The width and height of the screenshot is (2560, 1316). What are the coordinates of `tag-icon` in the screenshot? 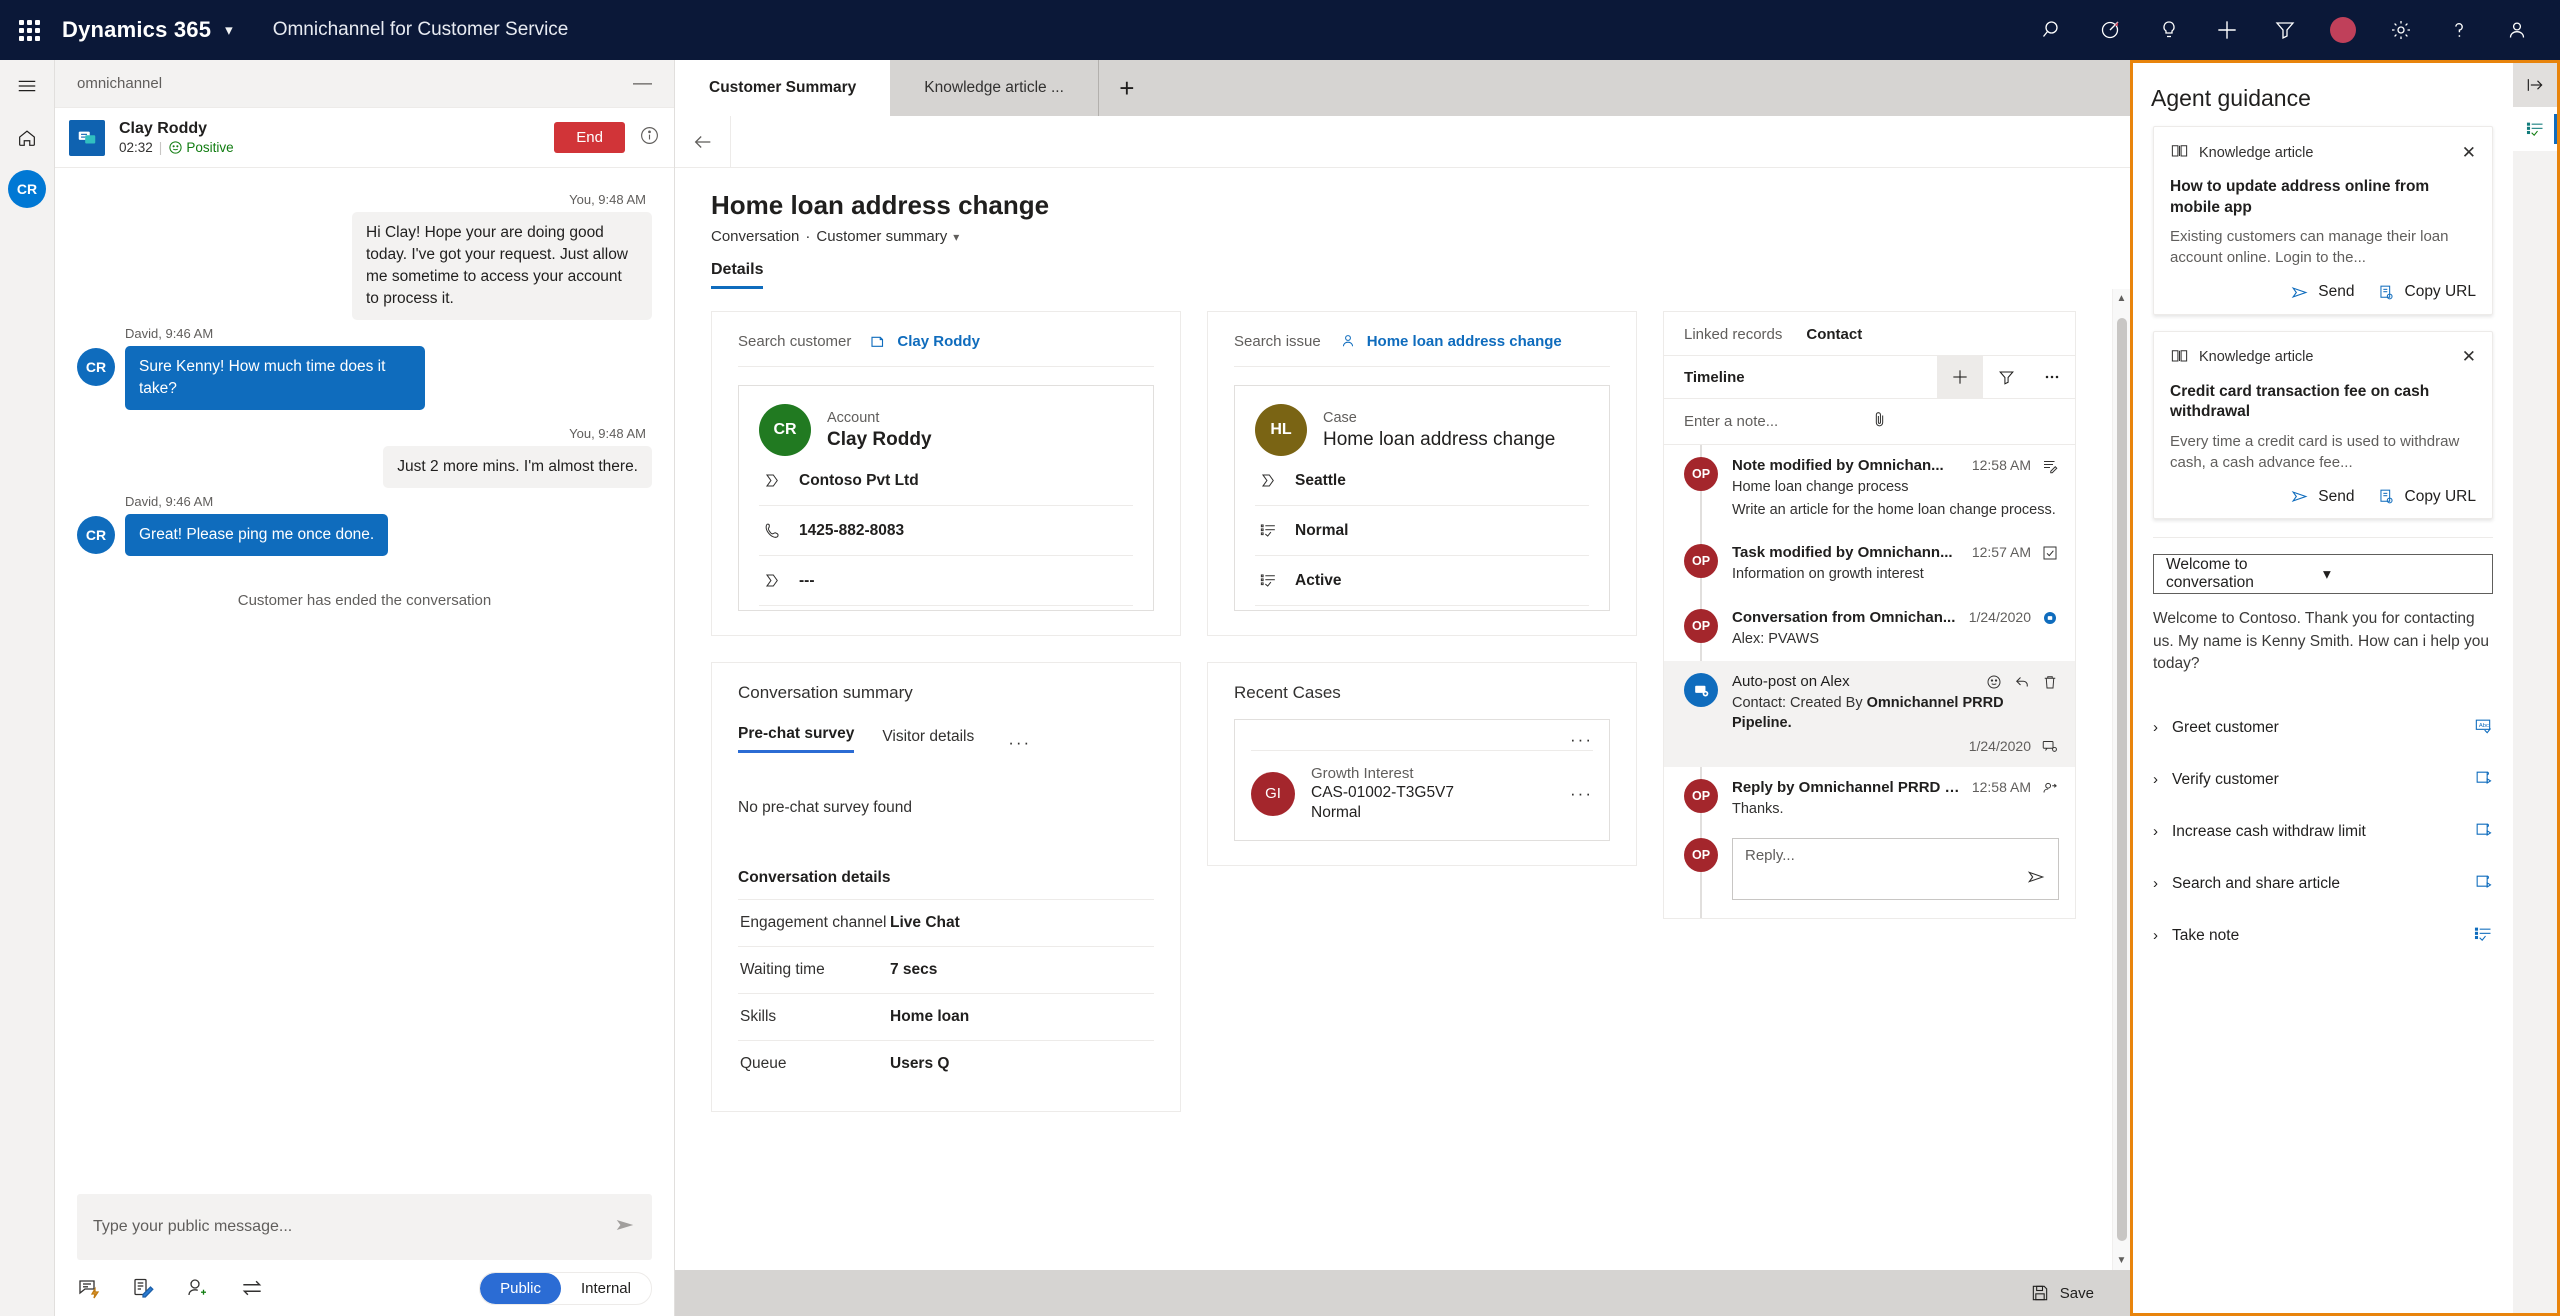 It's located at (772, 580).